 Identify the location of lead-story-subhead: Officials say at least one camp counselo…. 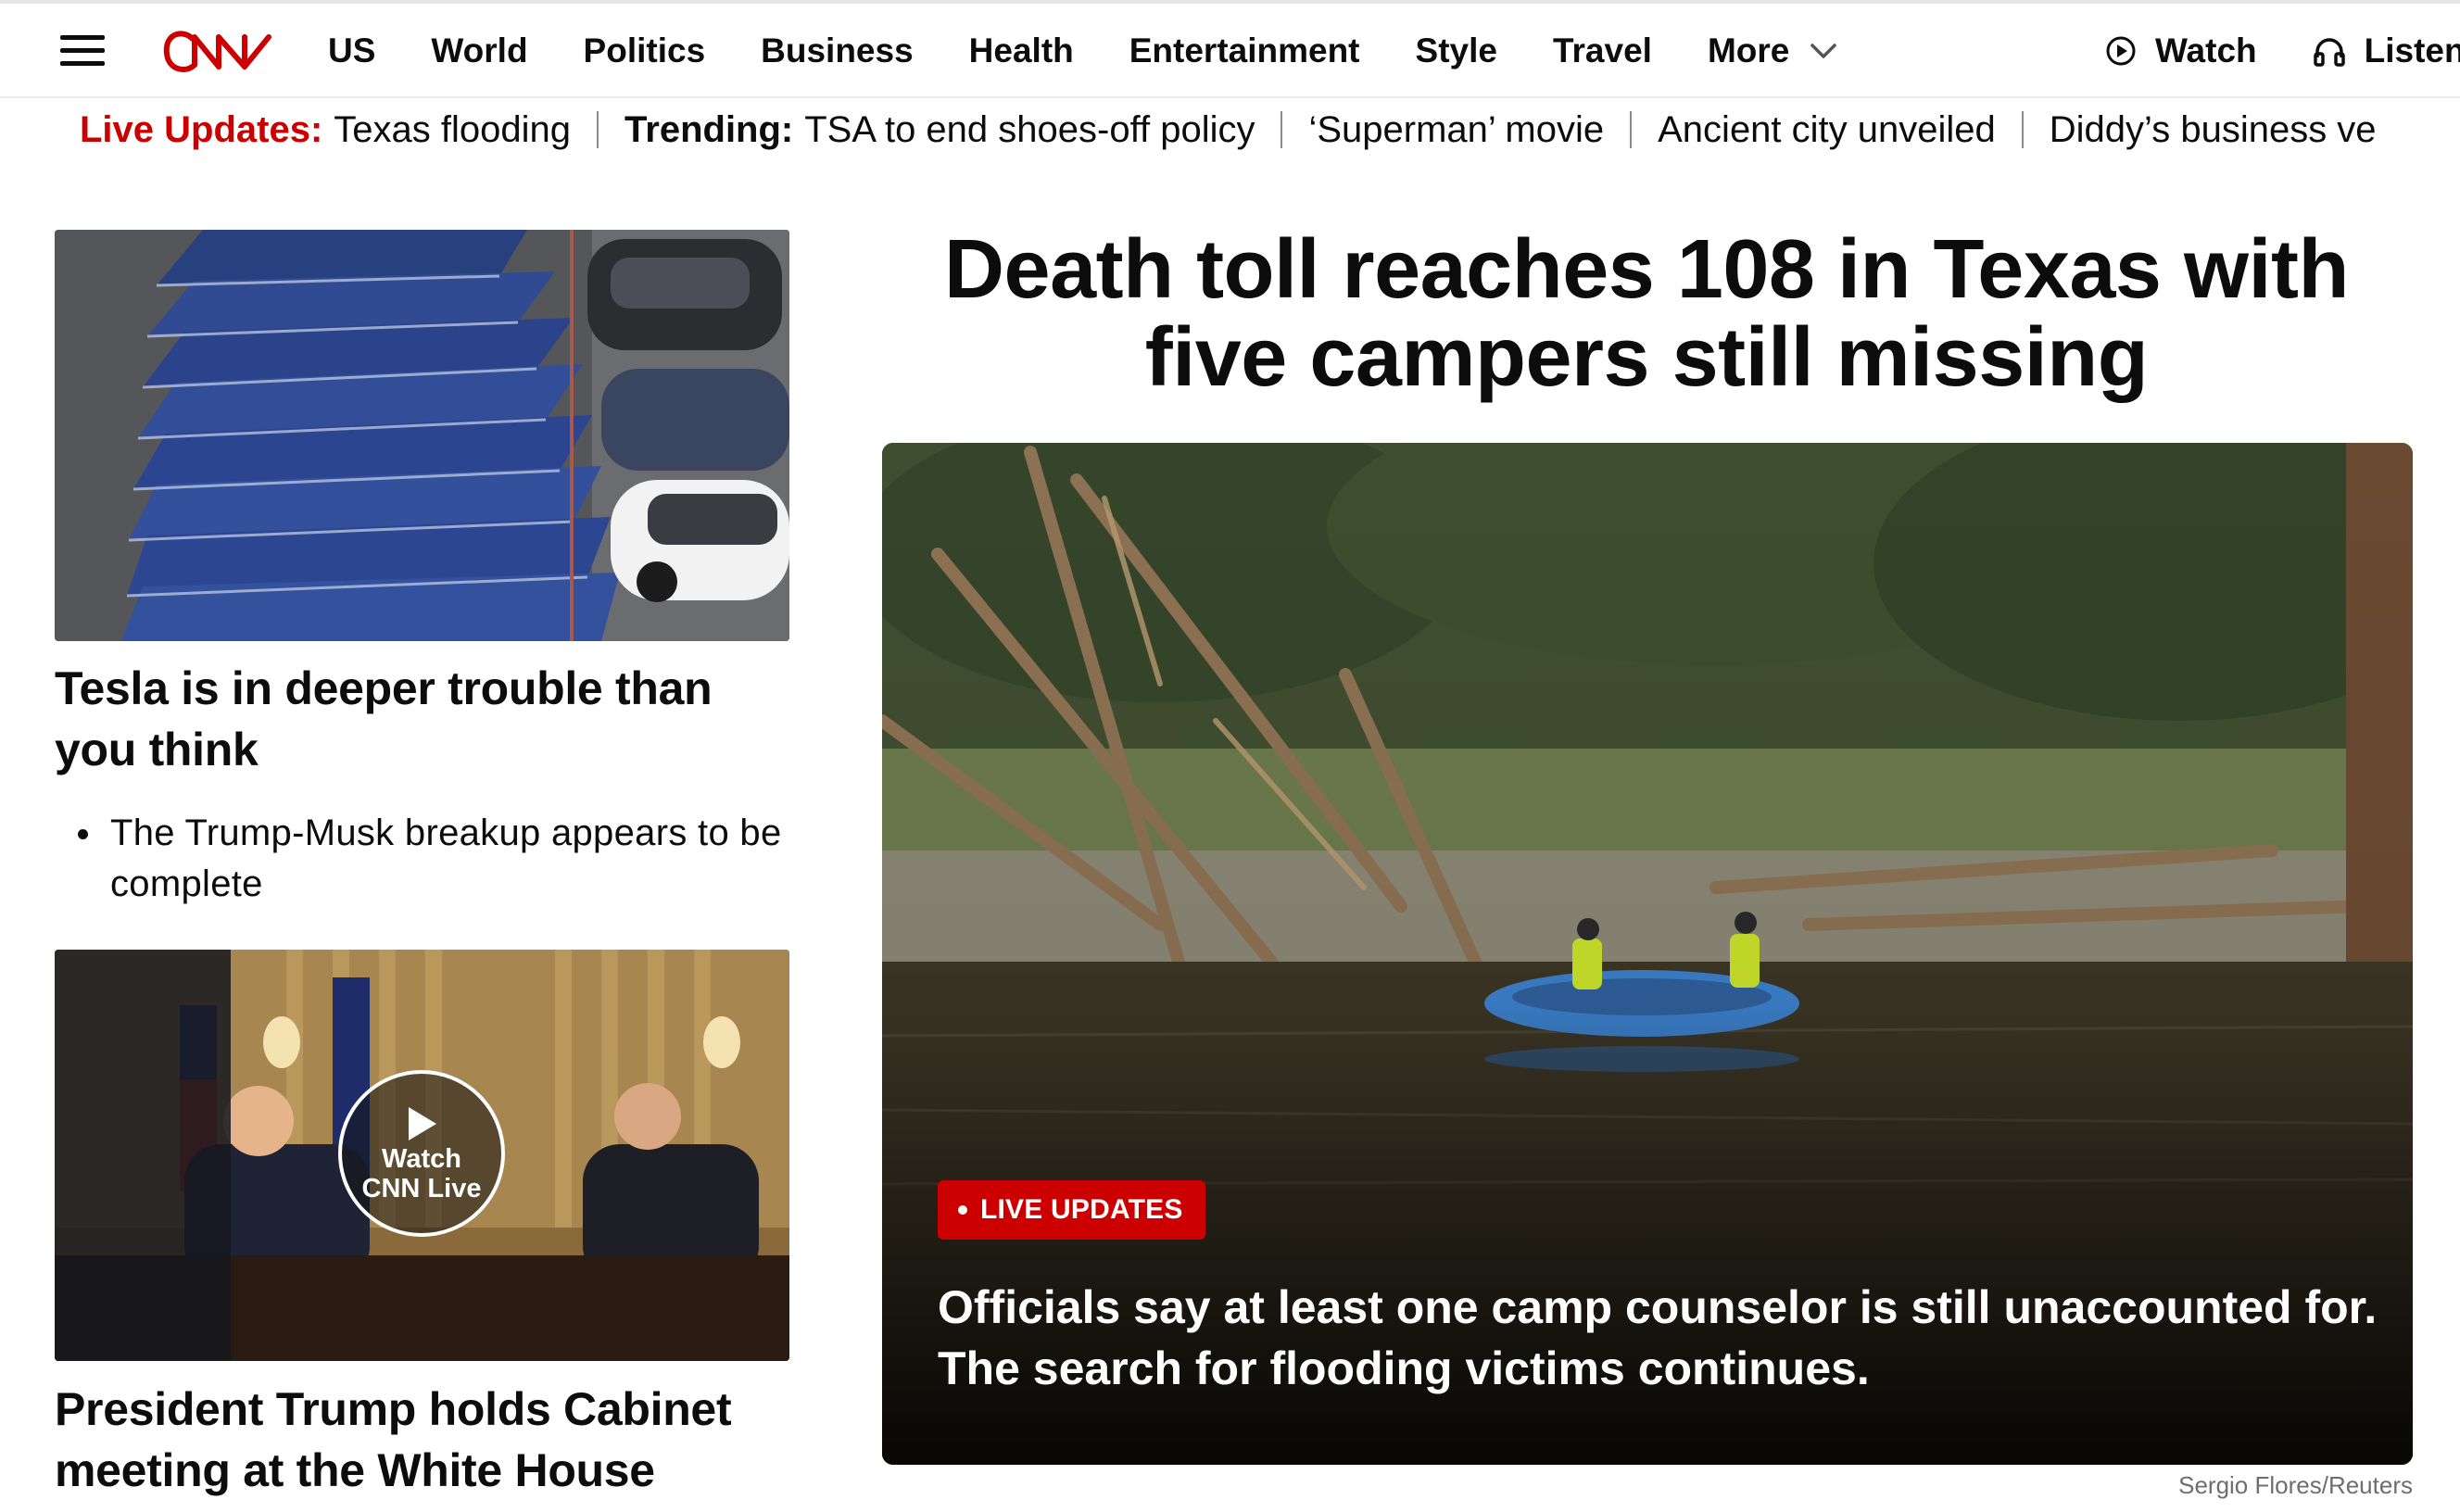
(1661, 1338).